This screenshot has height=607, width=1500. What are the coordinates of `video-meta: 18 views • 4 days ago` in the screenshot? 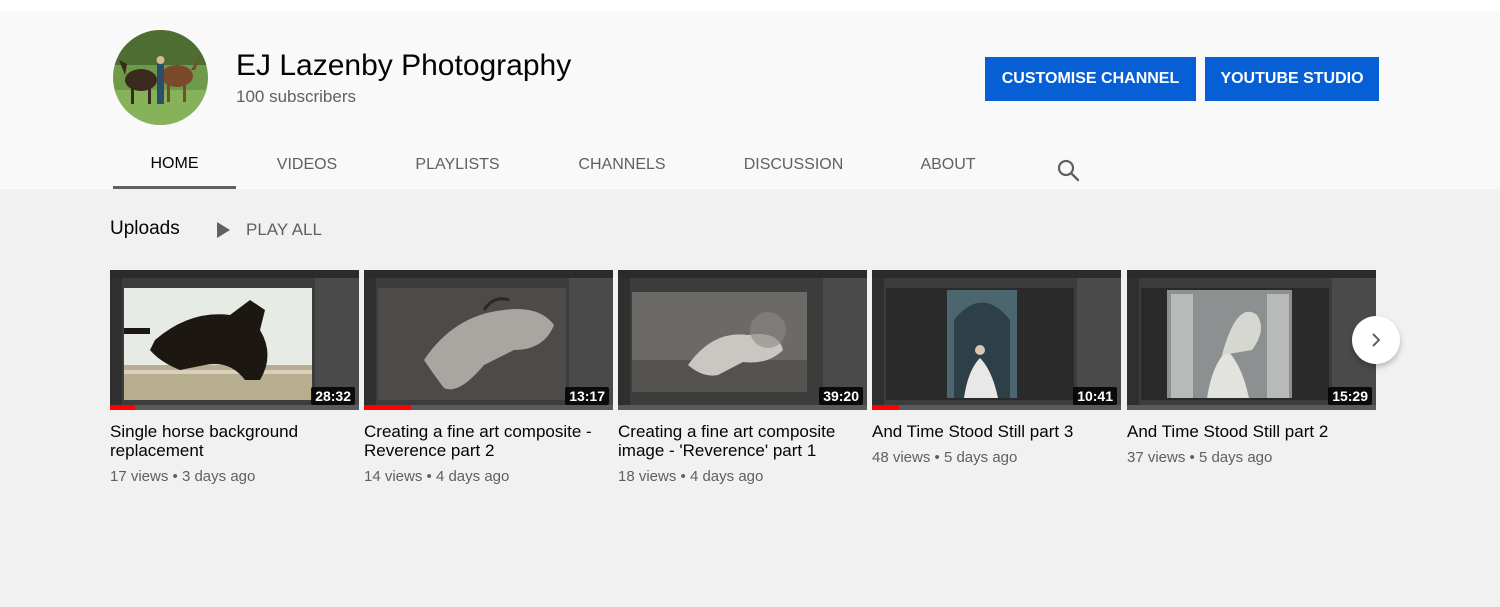 It's located at (691, 476).